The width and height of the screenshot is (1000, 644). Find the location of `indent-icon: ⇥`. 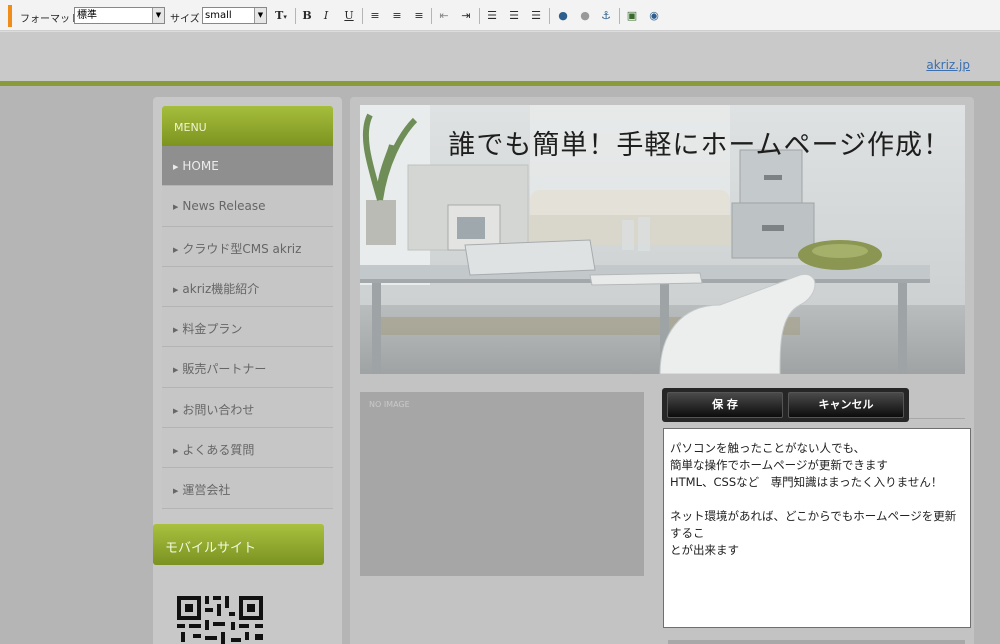

indent-icon: ⇥ is located at coordinates (466, 16).